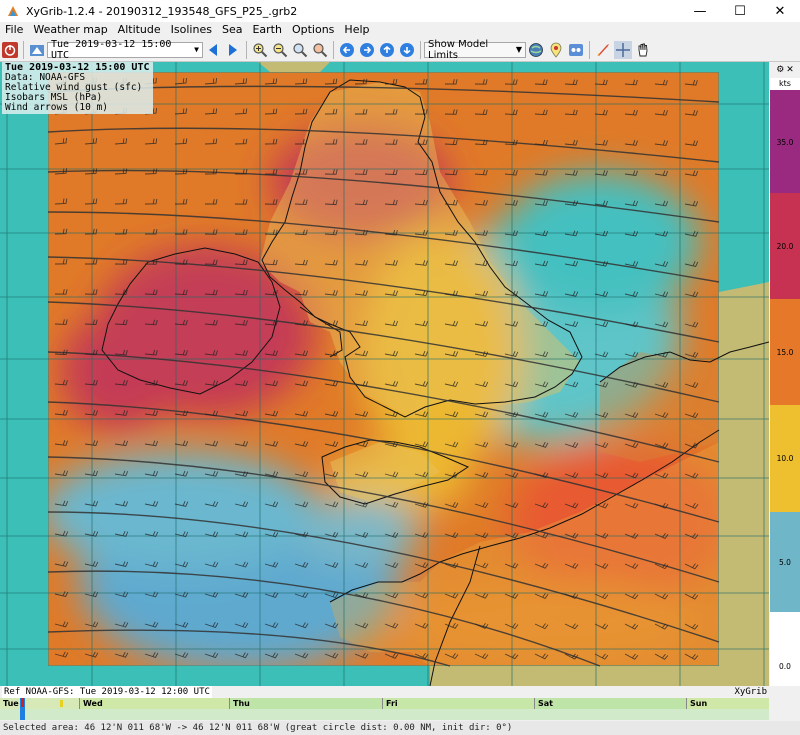  What do you see at coordinates (785, 562) in the screenshot?
I see `scale-label-5: 5.0` at bounding box center [785, 562].